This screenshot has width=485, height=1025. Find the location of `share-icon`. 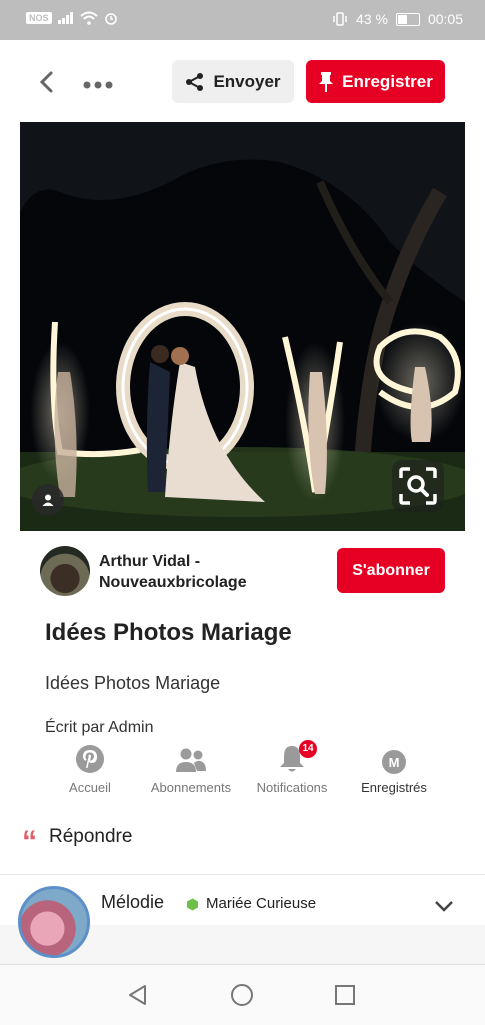

share-icon is located at coordinates (195, 81).